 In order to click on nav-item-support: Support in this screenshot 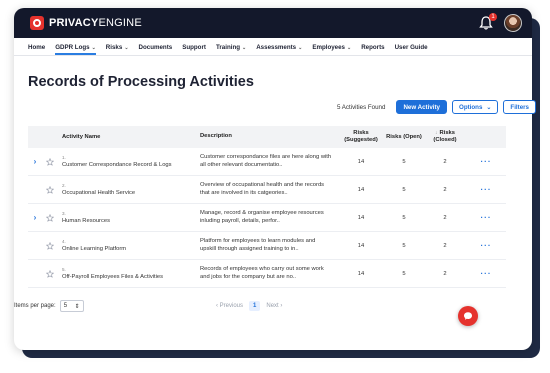, I will do `click(194, 49)`.